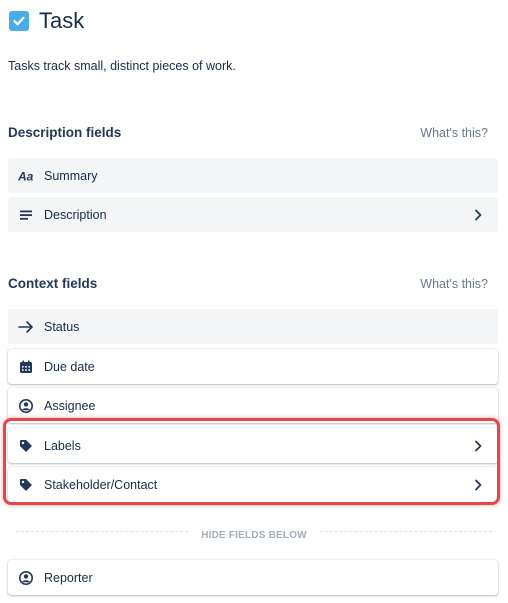 The width and height of the screenshot is (508, 603). Describe the element at coordinates (19, 21) in the screenshot. I see `task-checkbox-icon` at that location.